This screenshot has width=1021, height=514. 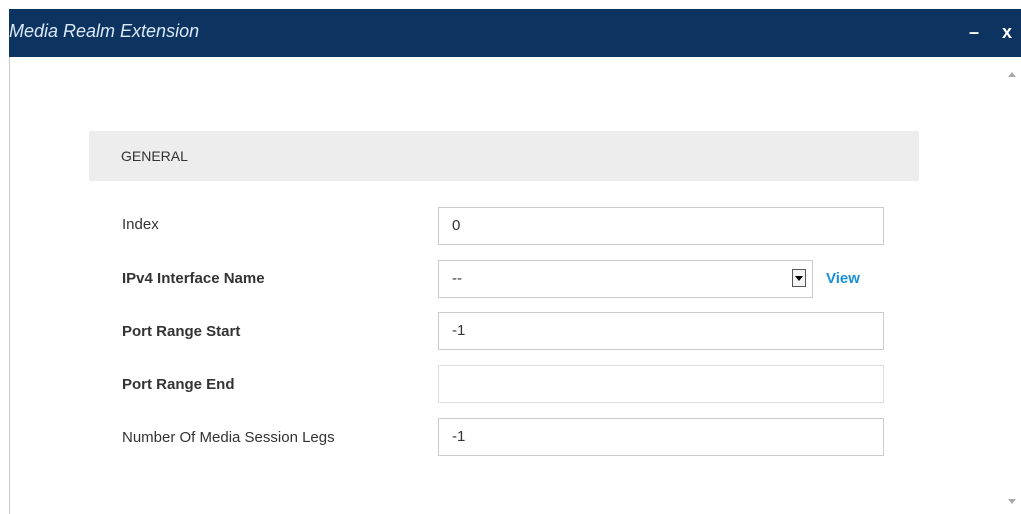 I want to click on index-field: 0, so click(x=661, y=226).